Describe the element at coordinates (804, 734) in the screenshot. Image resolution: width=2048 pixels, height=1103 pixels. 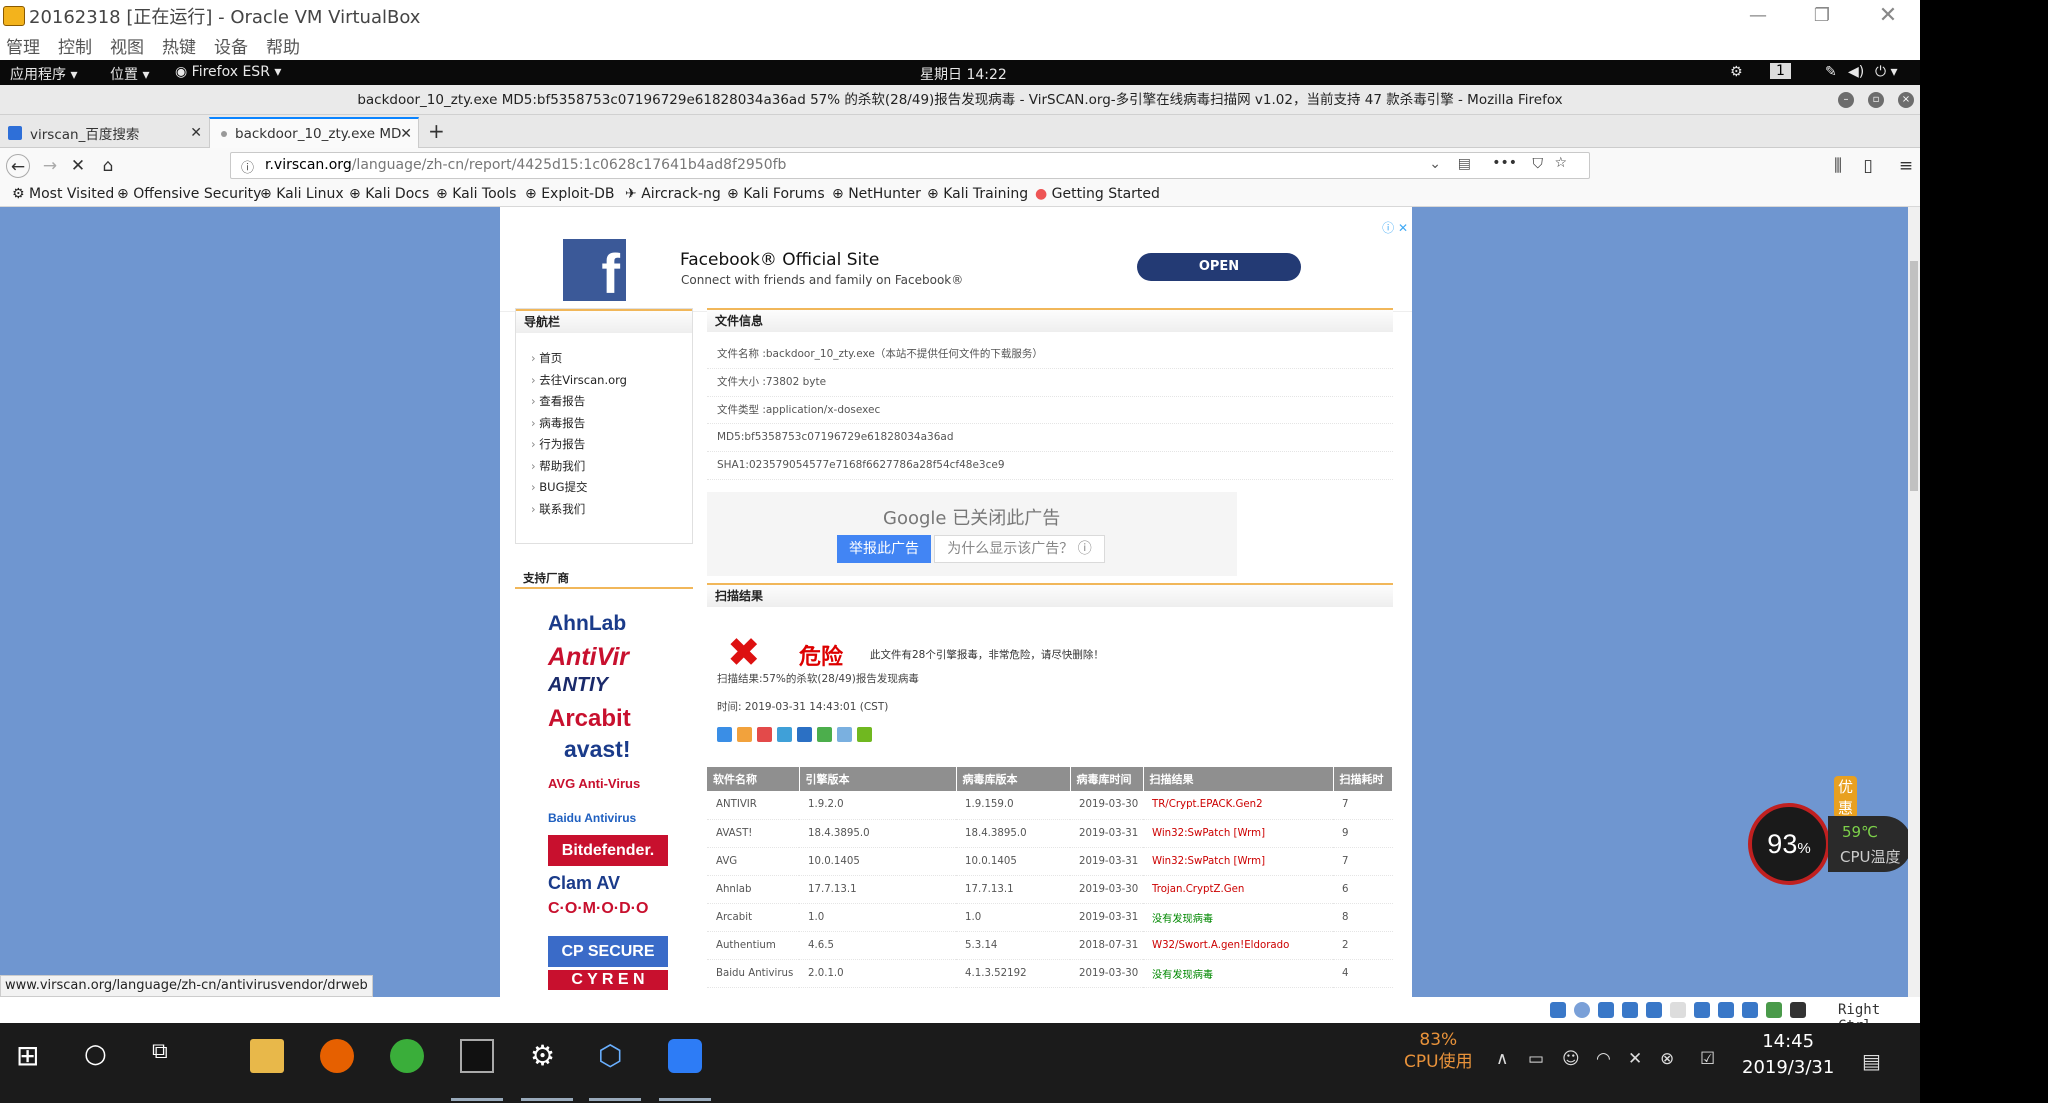
I see `share-renren-icon` at that location.